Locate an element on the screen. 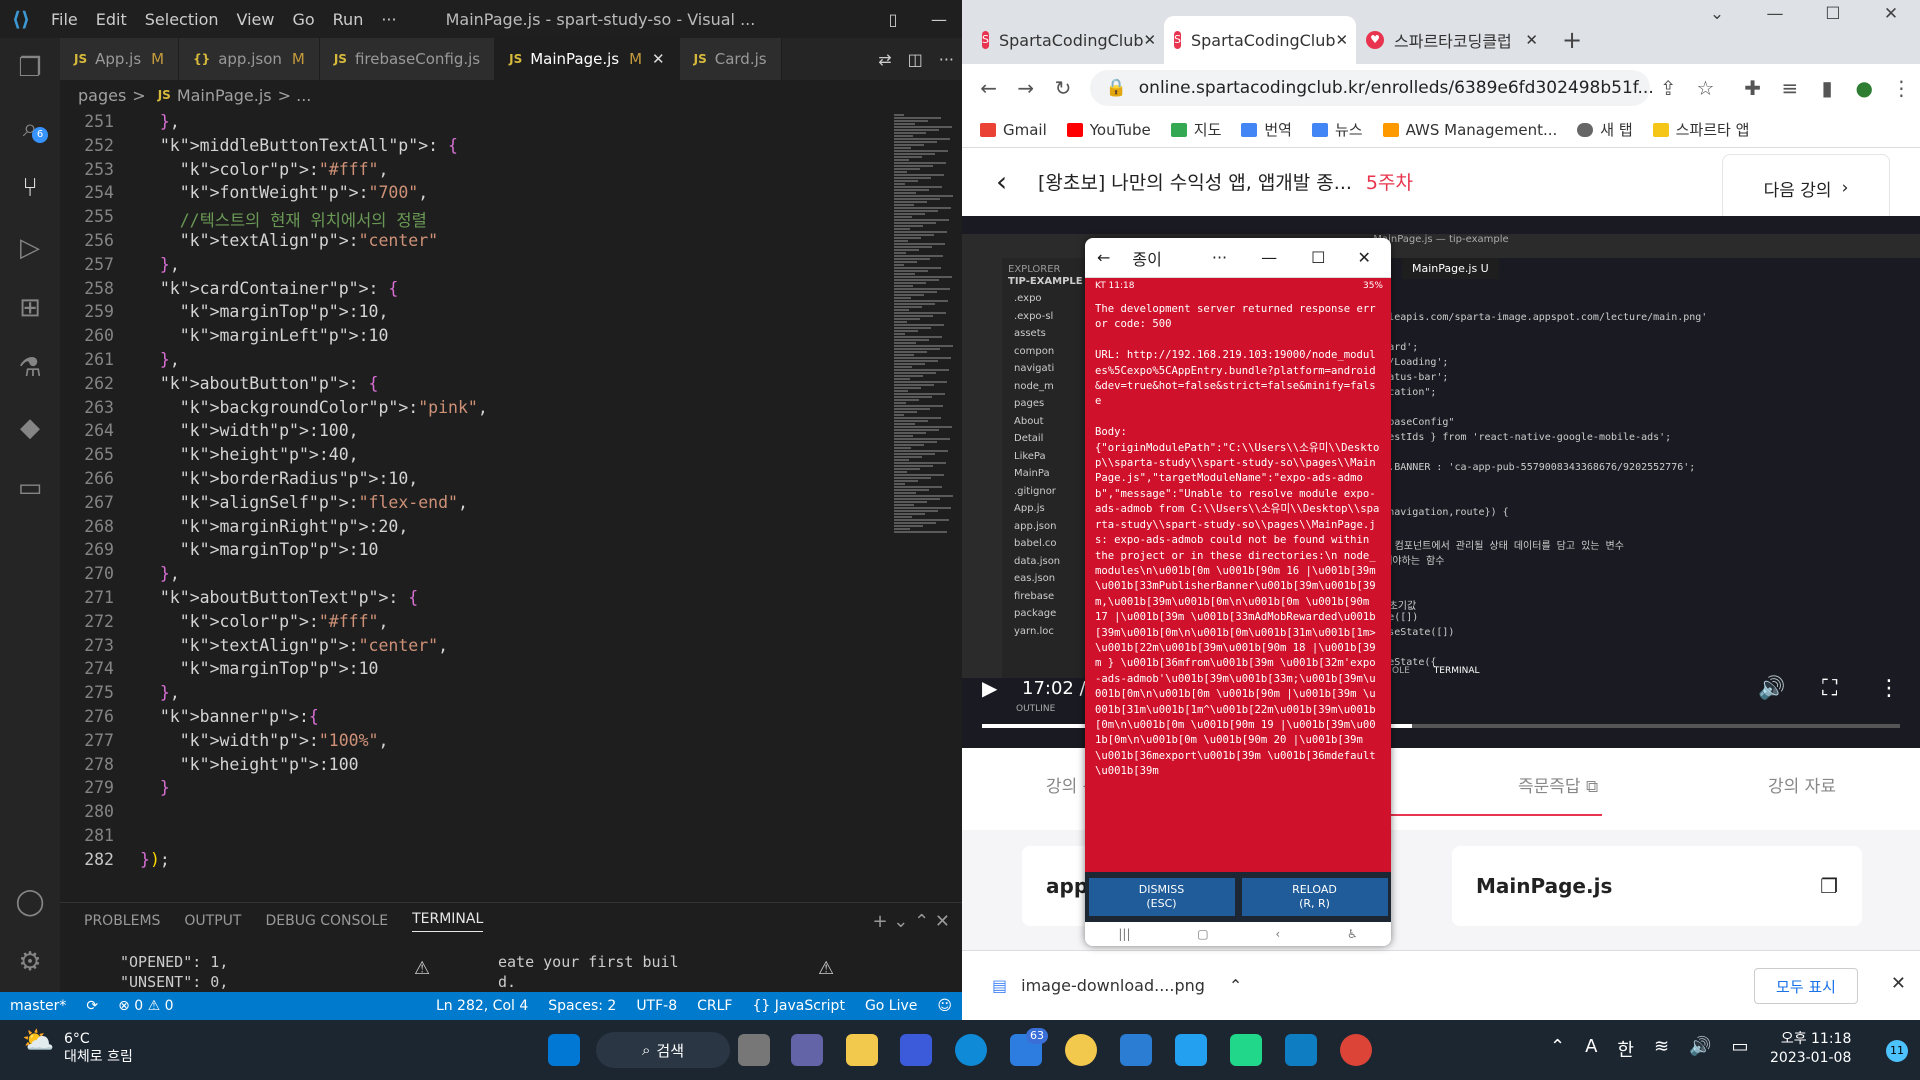 This screenshot has height=1080, width=1920. cursor-position: Ln 282, Col 4 is located at coordinates (482, 1006).